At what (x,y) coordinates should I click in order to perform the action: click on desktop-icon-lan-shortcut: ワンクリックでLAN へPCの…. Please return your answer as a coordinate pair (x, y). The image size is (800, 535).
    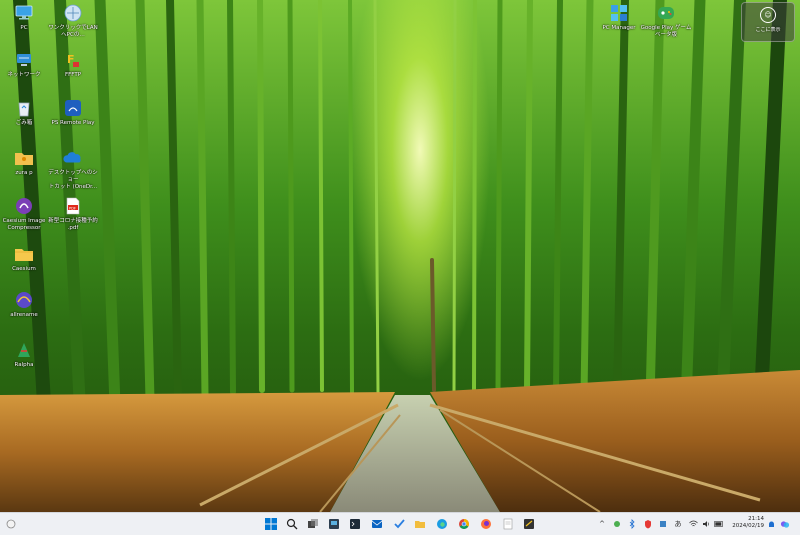
    Looking at the image, I should click on (73, 21).